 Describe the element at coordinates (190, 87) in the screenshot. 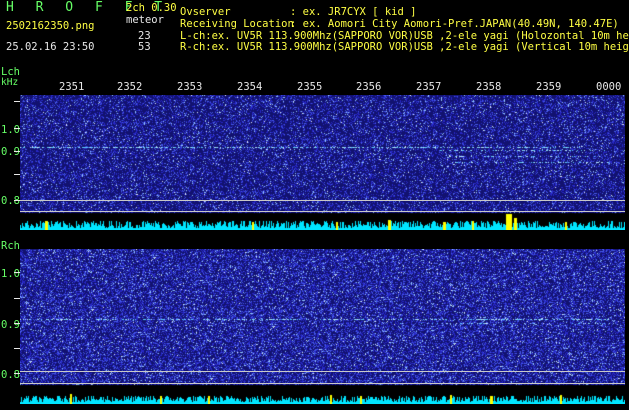

I see `time-tick: 2353` at that location.